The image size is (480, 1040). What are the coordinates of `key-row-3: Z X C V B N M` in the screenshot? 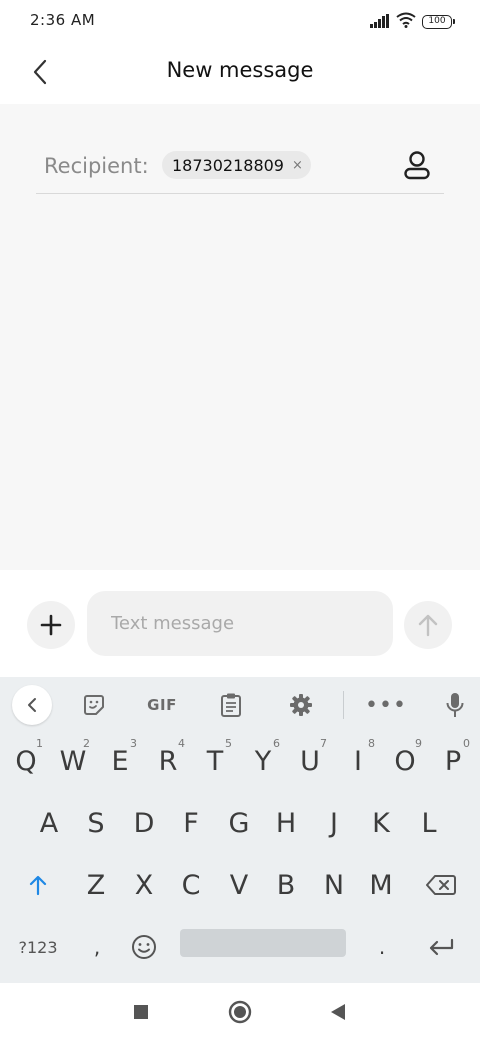 It's located at (240, 887).